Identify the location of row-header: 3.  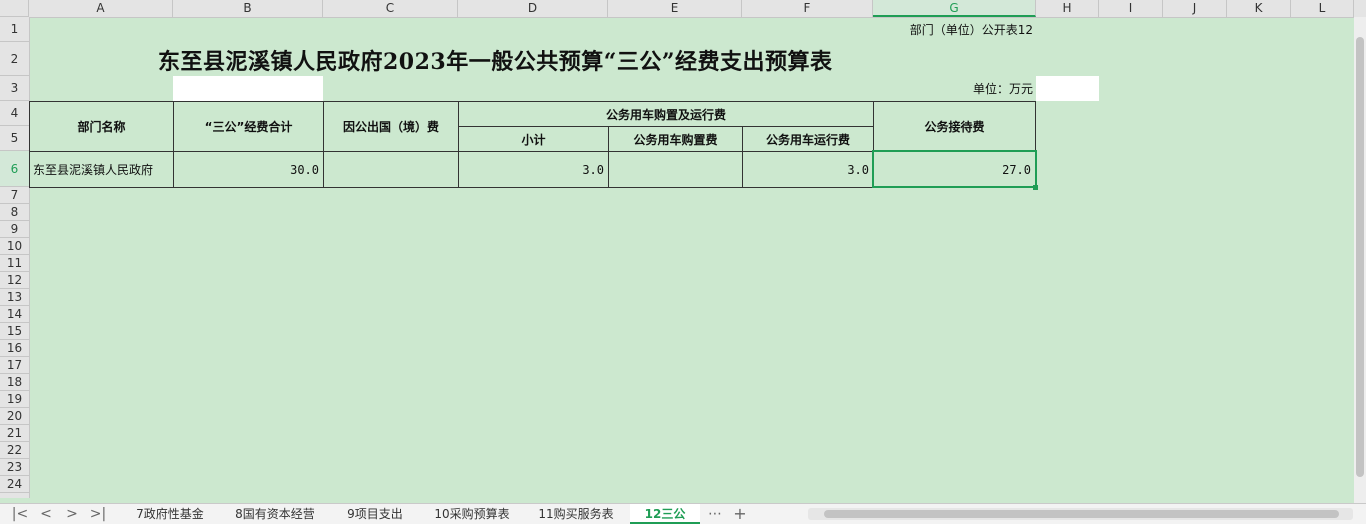
(14, 88).